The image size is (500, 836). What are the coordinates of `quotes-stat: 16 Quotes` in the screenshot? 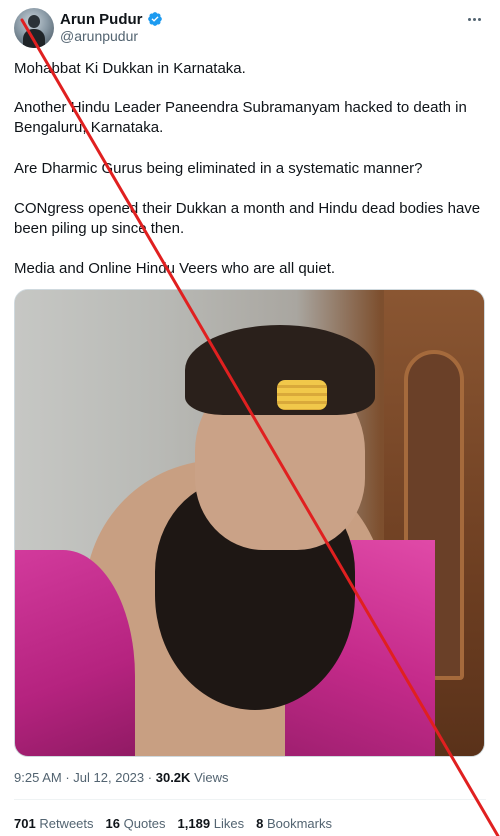 It's located at (136, 823).